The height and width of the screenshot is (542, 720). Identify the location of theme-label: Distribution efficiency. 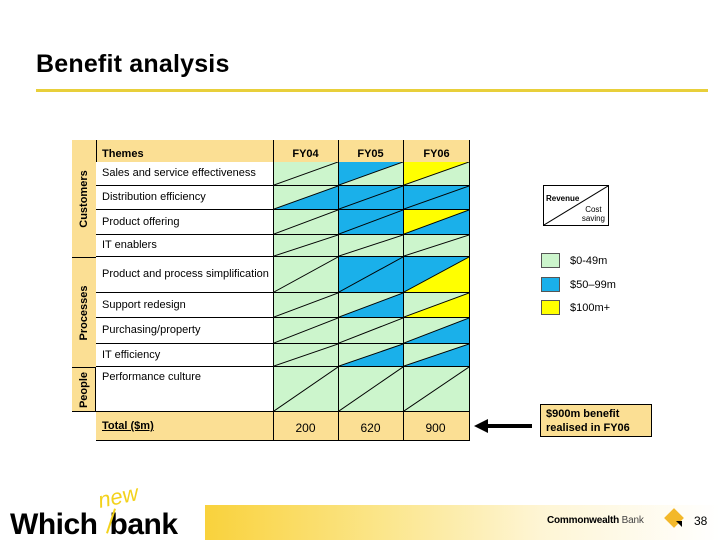
(184, 198).